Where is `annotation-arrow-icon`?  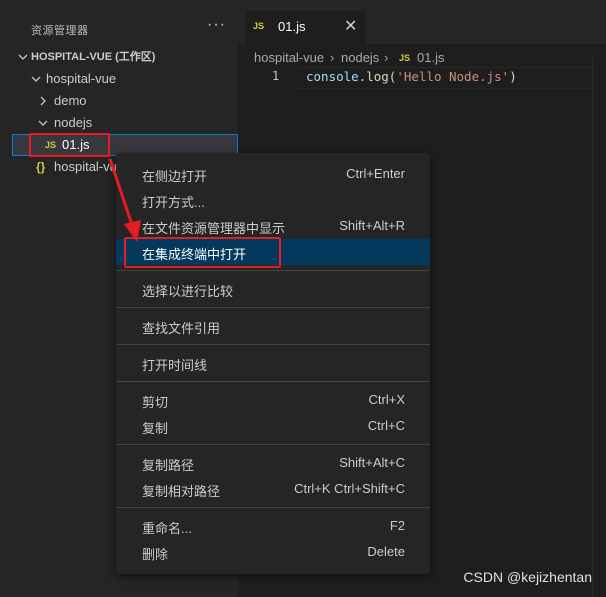
annotation-arrow-icon is located at coordinates (124, 200).